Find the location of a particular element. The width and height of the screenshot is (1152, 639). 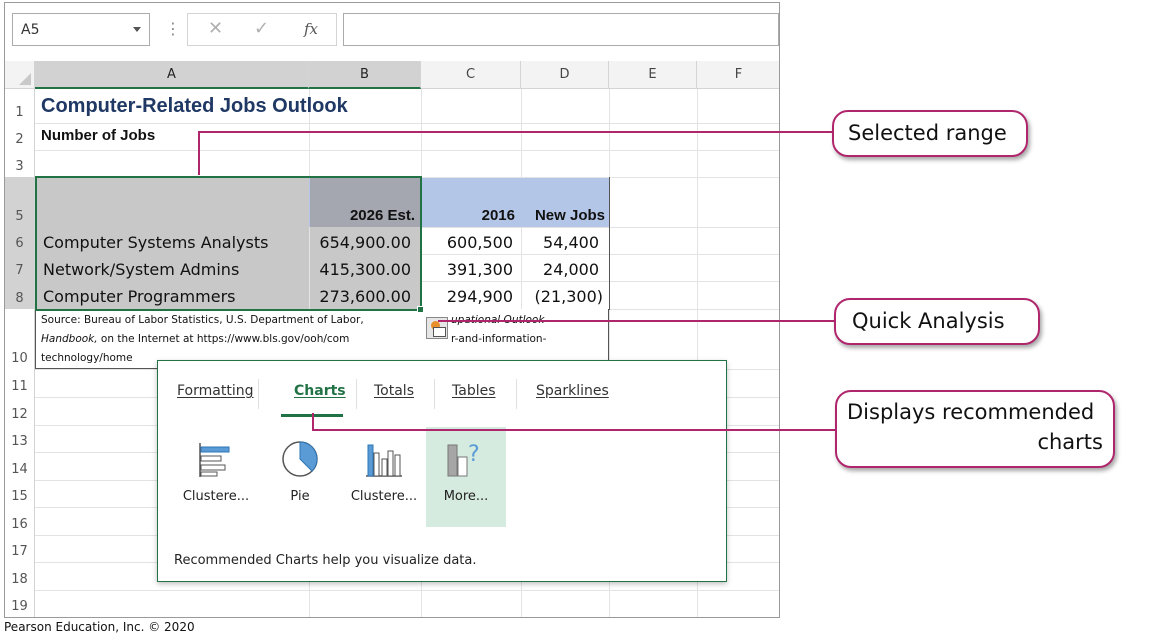

chevron-down-icon is located at coordinates (137, 29).